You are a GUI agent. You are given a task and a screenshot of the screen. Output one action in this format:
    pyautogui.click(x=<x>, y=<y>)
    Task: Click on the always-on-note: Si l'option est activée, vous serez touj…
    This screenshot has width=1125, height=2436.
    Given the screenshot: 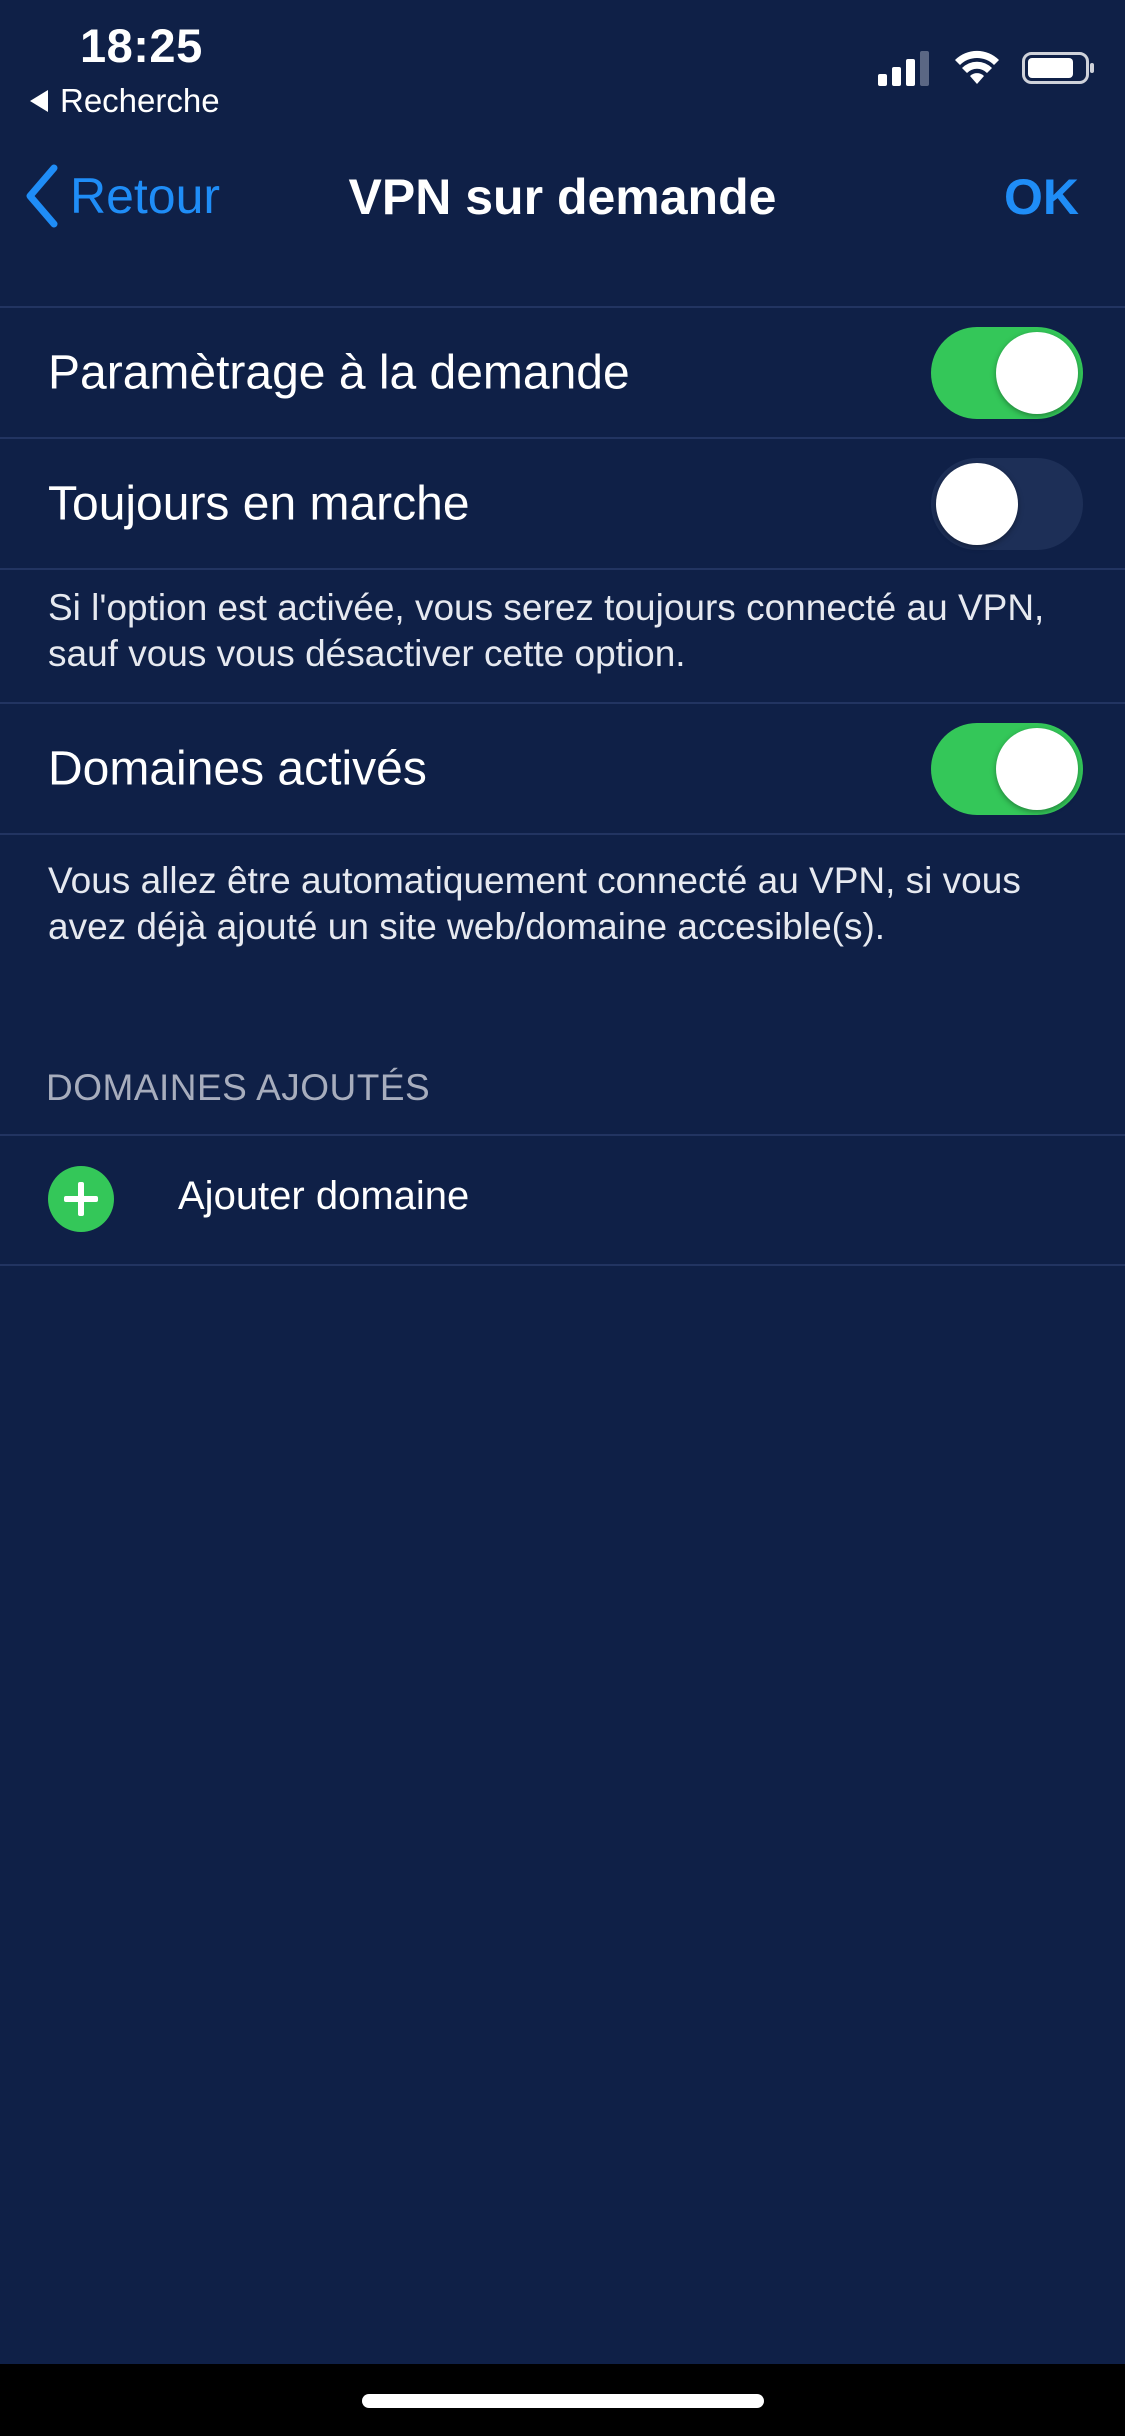 What is the action you would take?
    pyautogui.click(x=546, y=630)
    